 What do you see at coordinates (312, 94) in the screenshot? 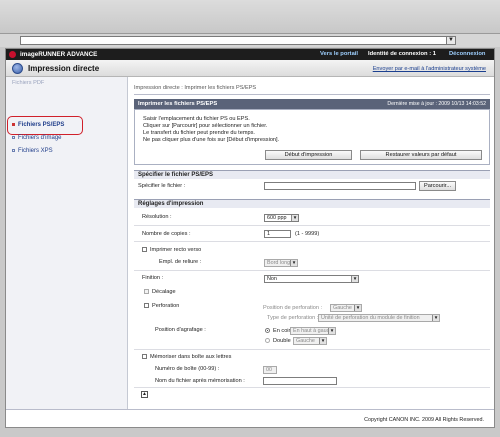
I see `breadcrumb-divider` at bounding box center [312, 94].